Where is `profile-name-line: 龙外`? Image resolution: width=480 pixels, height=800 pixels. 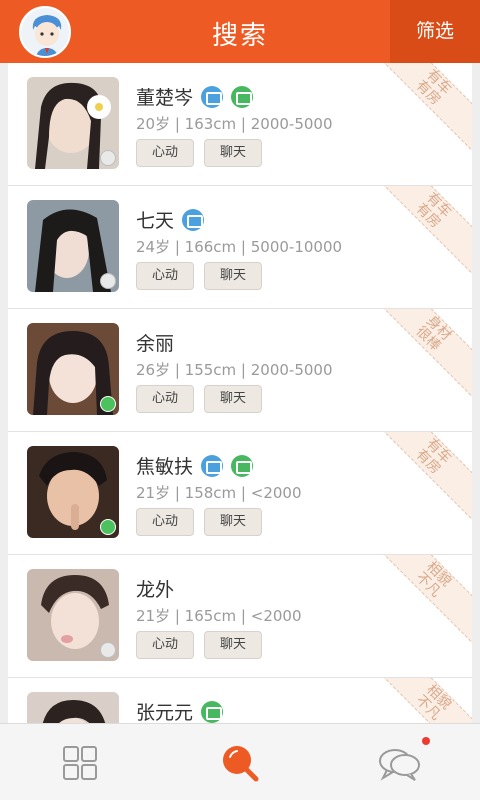 profile-name-line: 龙外 is located at coordinates (155, 588).